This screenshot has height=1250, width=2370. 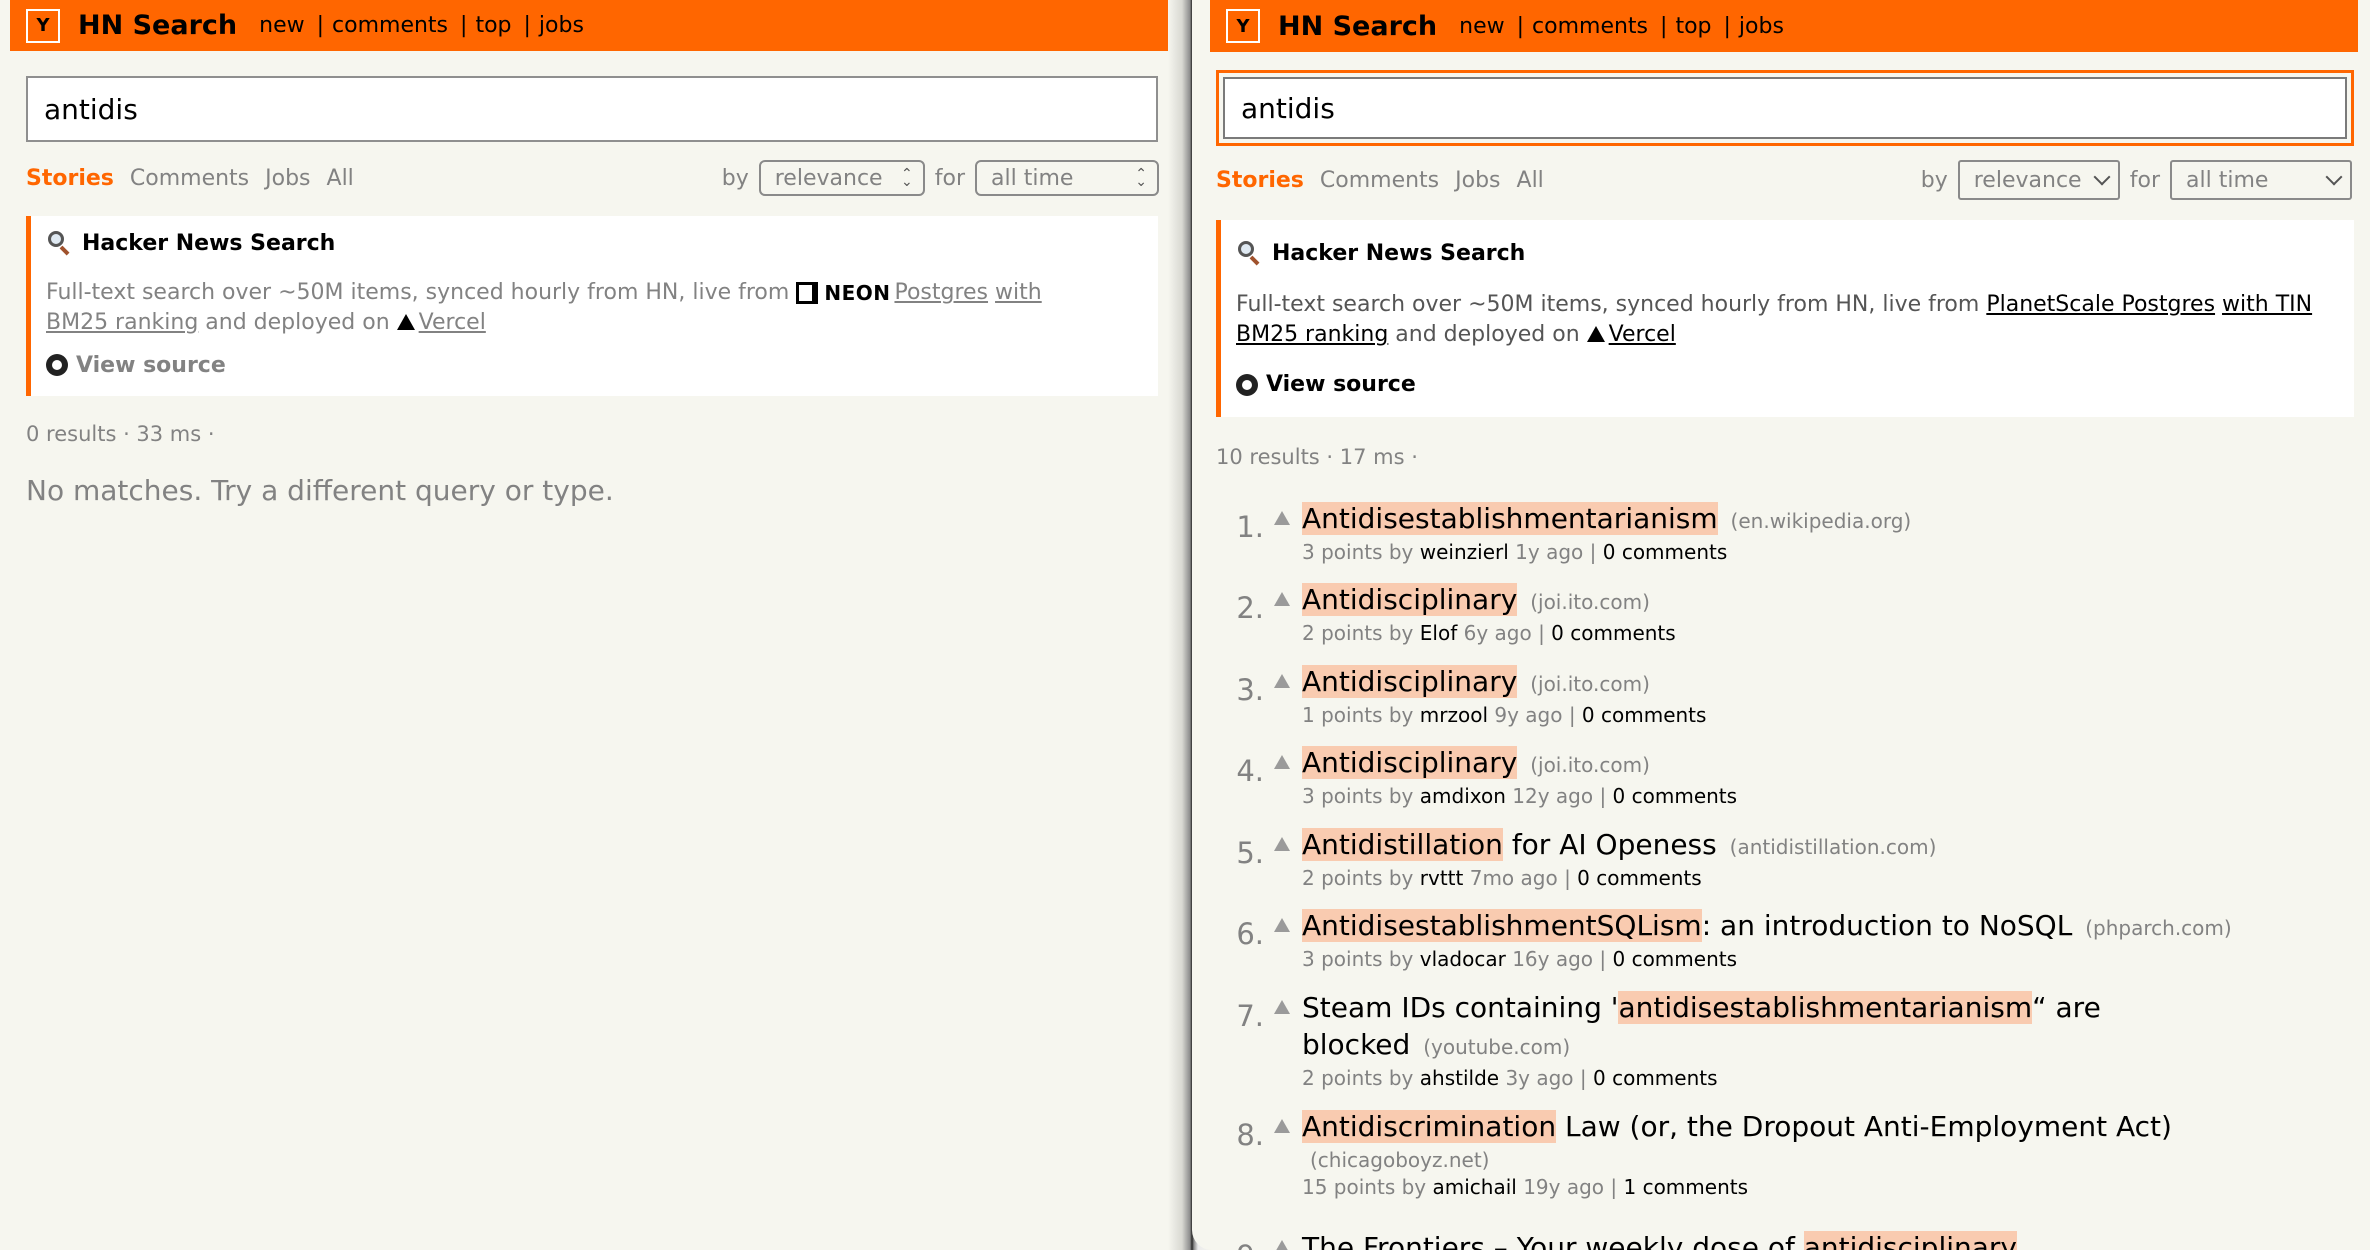 I want to click on result-age: 3y ago, so click(x=1539, y=1078).